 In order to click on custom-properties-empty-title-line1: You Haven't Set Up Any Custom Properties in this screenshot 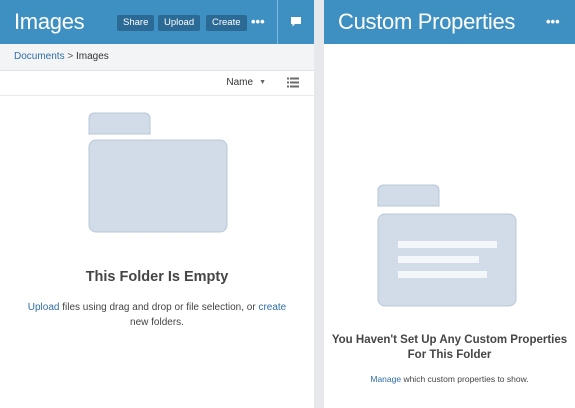, I will do `click(449, 340)`.